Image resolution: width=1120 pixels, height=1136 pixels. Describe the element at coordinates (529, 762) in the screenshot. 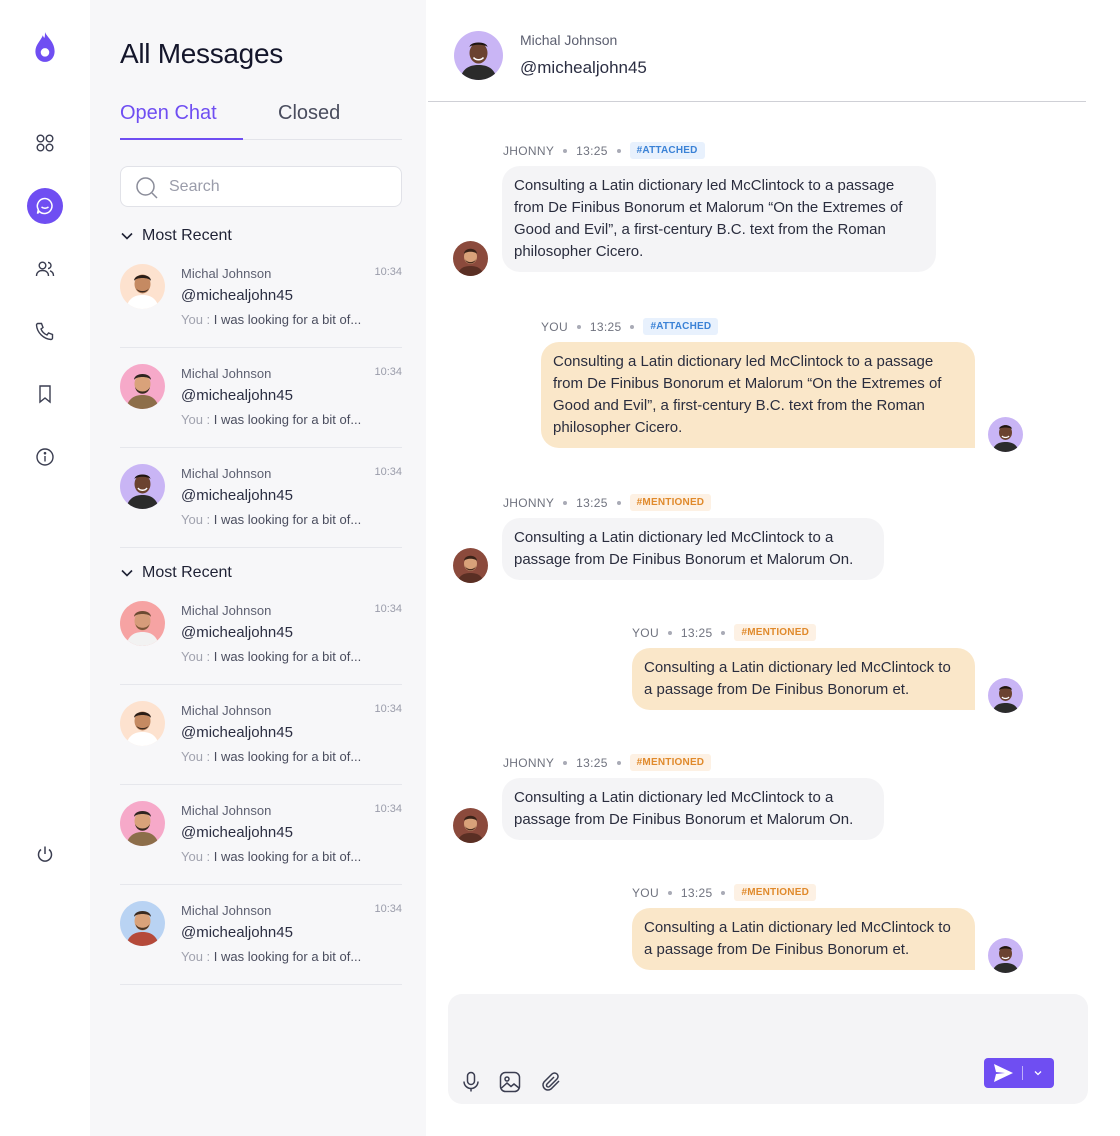

I see `sender-name: JHONNY` at that location.